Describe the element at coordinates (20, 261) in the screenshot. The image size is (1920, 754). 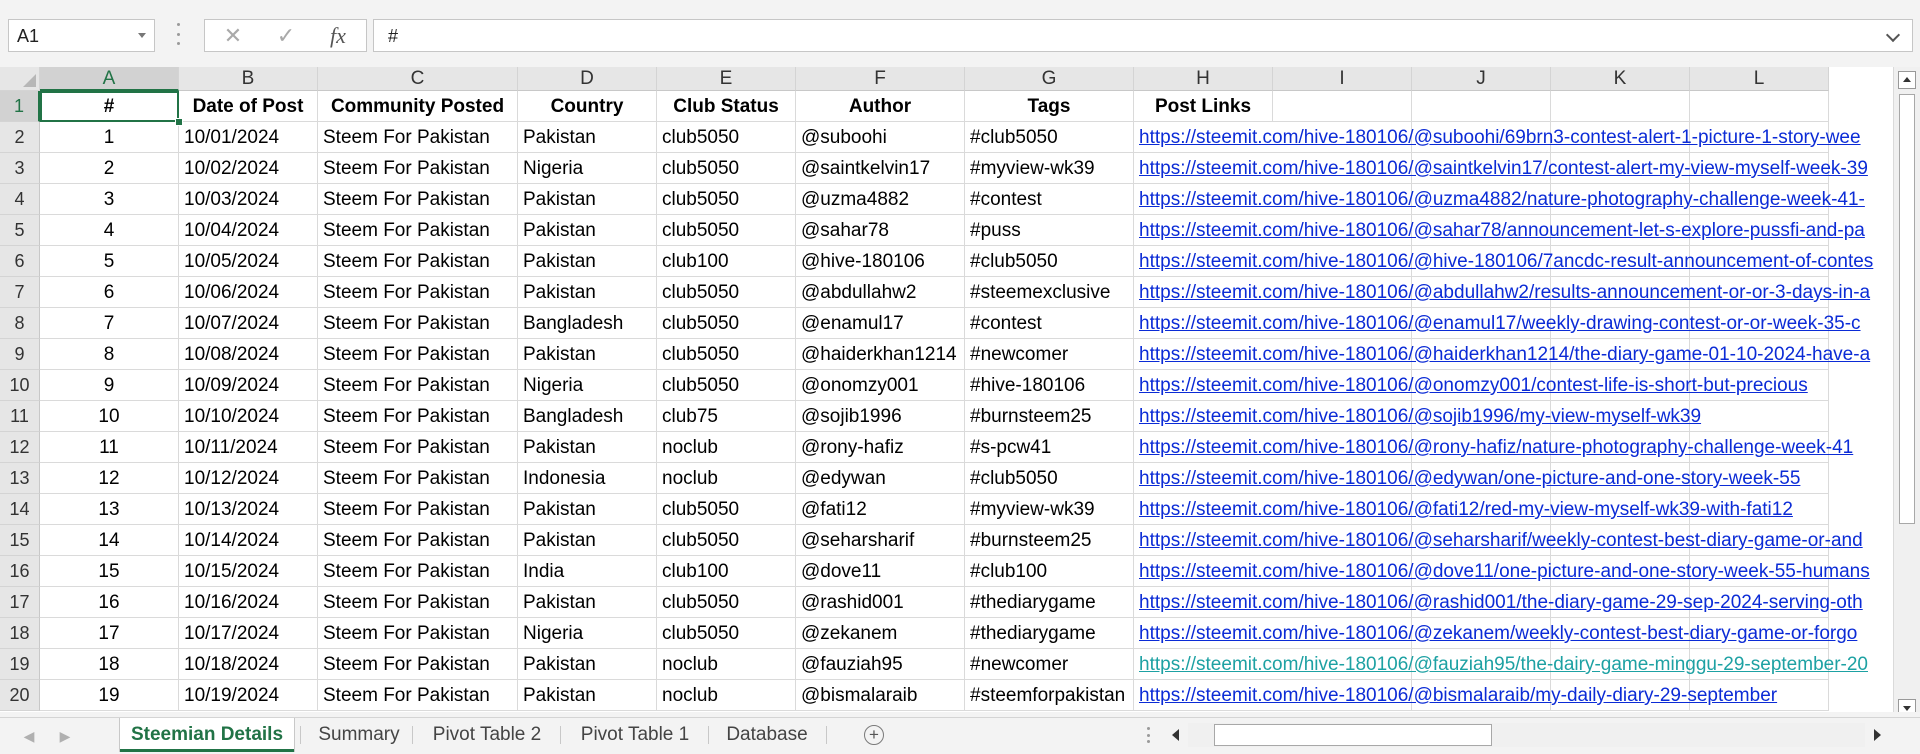
I see `row-header: 6` at that location.